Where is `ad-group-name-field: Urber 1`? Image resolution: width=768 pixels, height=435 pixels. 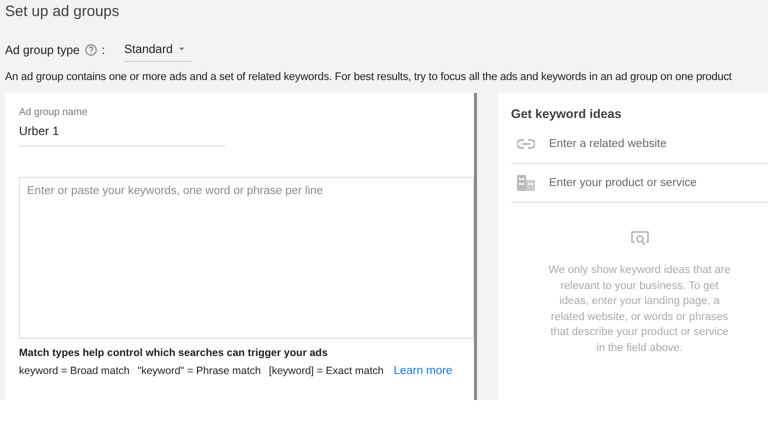 ad-group-name-field: Urber 1 is located at coordinates (122, 132).